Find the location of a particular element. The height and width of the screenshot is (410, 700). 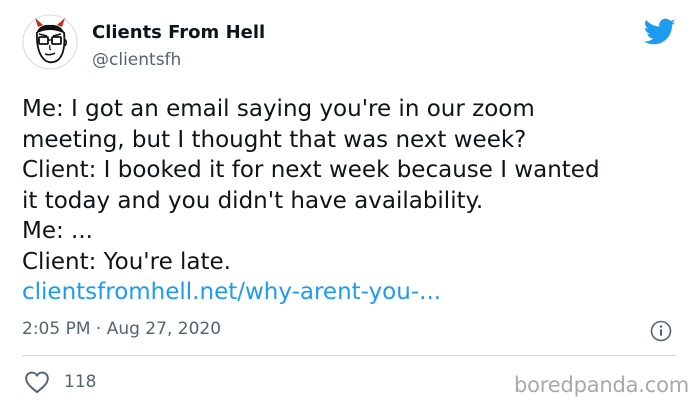

watermark: boredpanda.com is located at coordinates (602, 385).